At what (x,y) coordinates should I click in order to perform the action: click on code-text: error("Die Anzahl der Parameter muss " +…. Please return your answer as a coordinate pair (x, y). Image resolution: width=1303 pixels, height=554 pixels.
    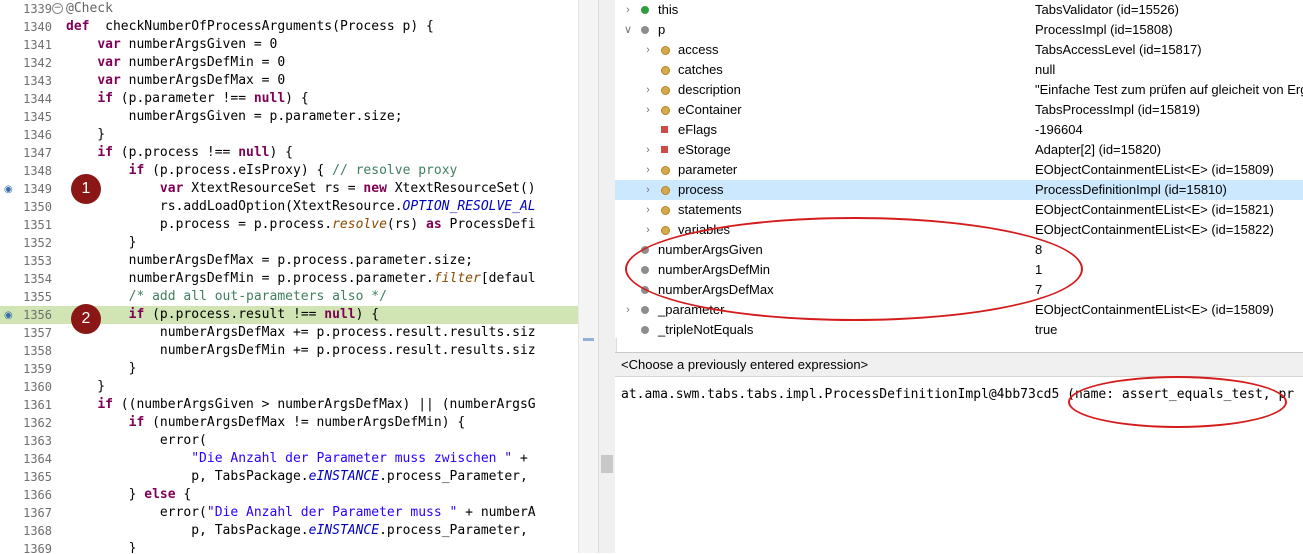
    Looking at the image, I should click on (301, 513).